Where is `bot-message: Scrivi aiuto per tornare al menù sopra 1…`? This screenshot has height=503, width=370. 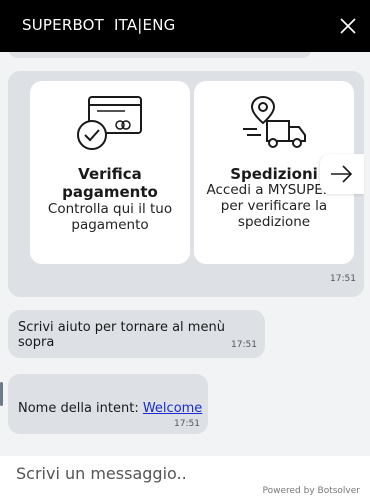
bot-message: Scrivi aiuto per tornare al menù sopra 1… is located at coordinates (136, 334).